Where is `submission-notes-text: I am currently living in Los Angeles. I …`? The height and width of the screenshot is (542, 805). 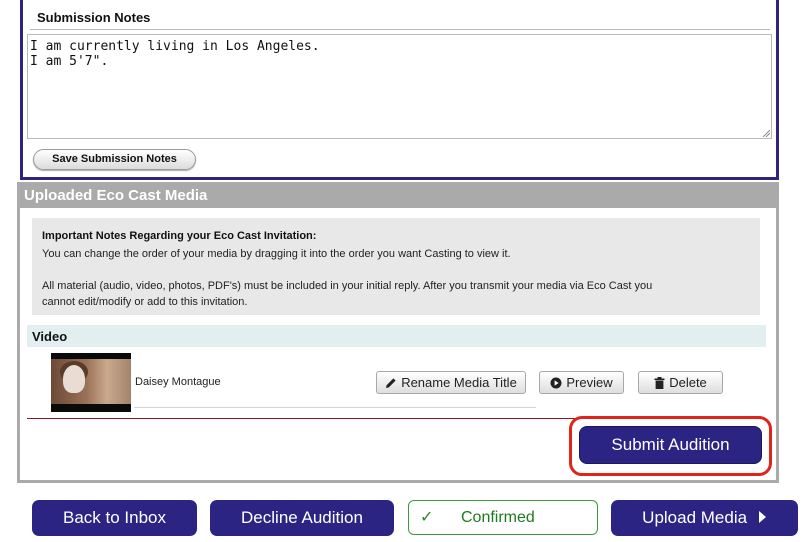
submission-notes-text: I am currently living in Los Angeles. I … is located at coordinates (175, 54).